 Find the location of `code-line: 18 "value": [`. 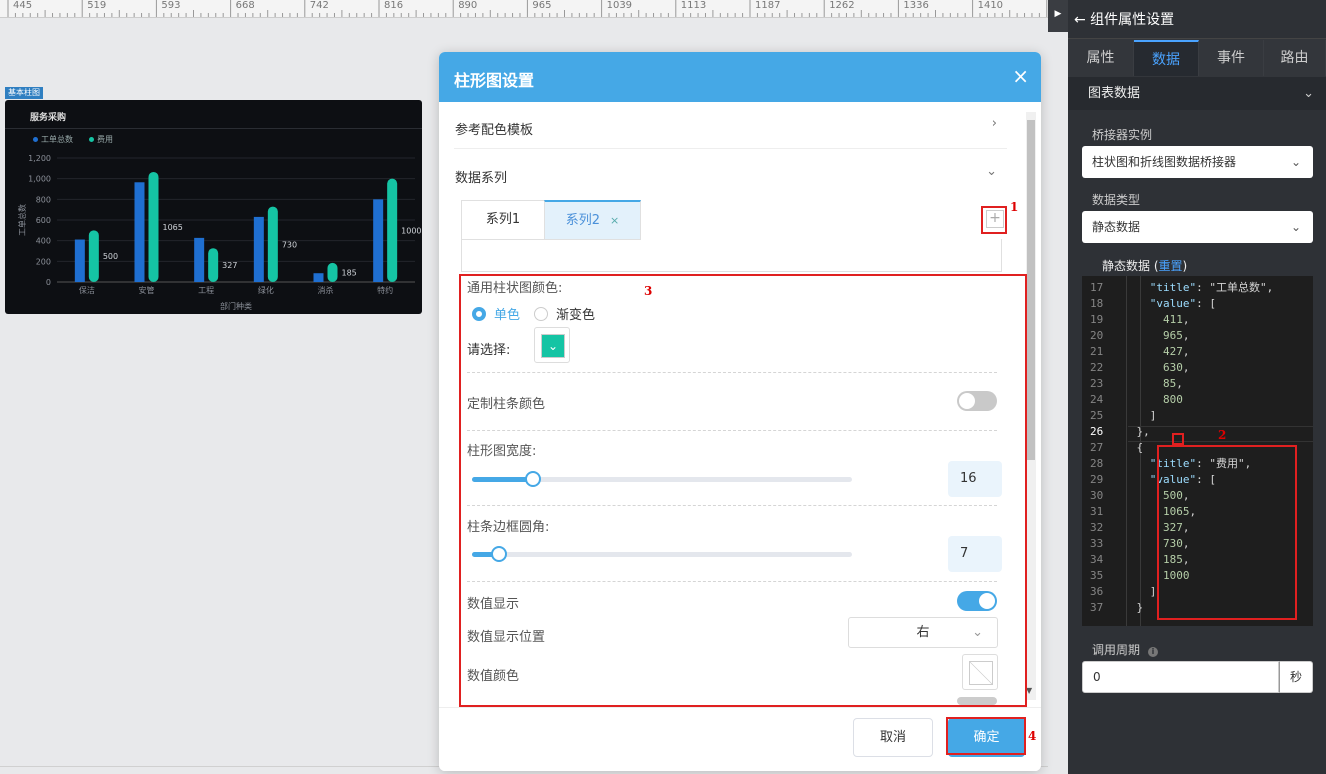

code-line: 18 "value": [ is located at coordinates (1197, 304).